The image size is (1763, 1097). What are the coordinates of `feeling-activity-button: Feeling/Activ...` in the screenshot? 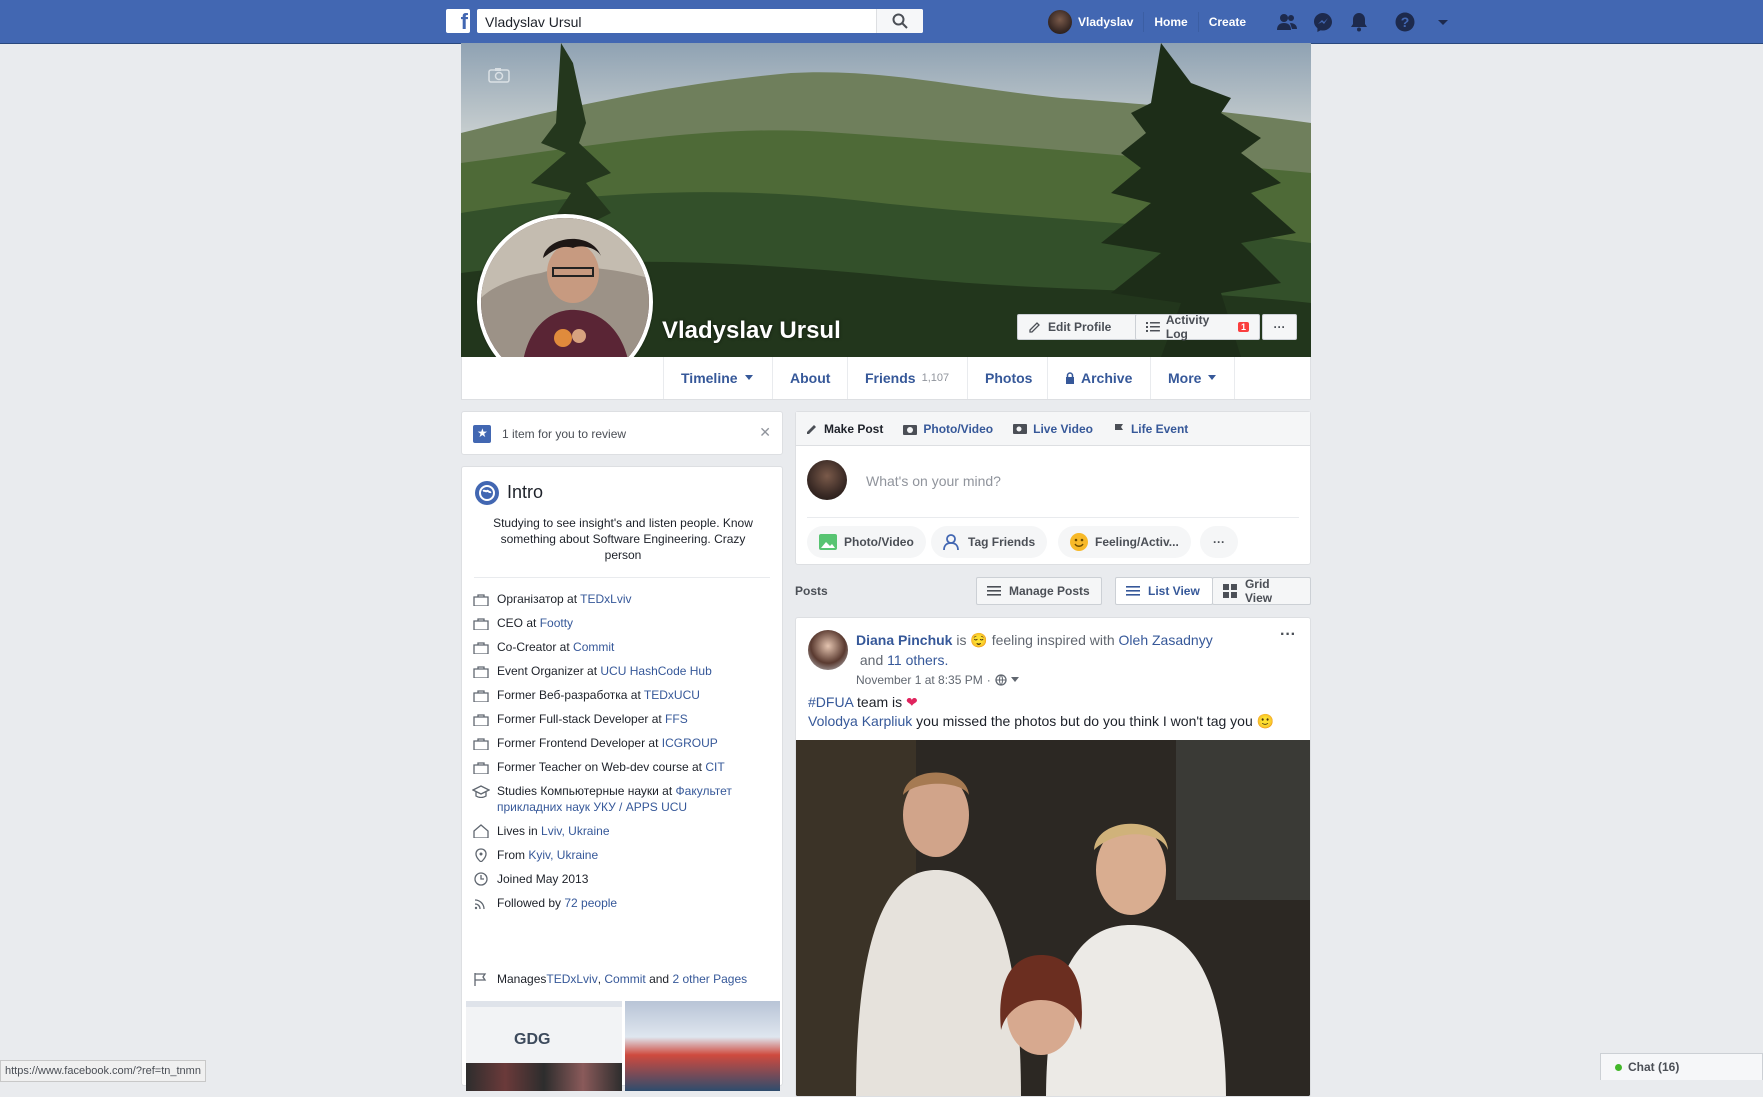 It's located at (1124, 542).